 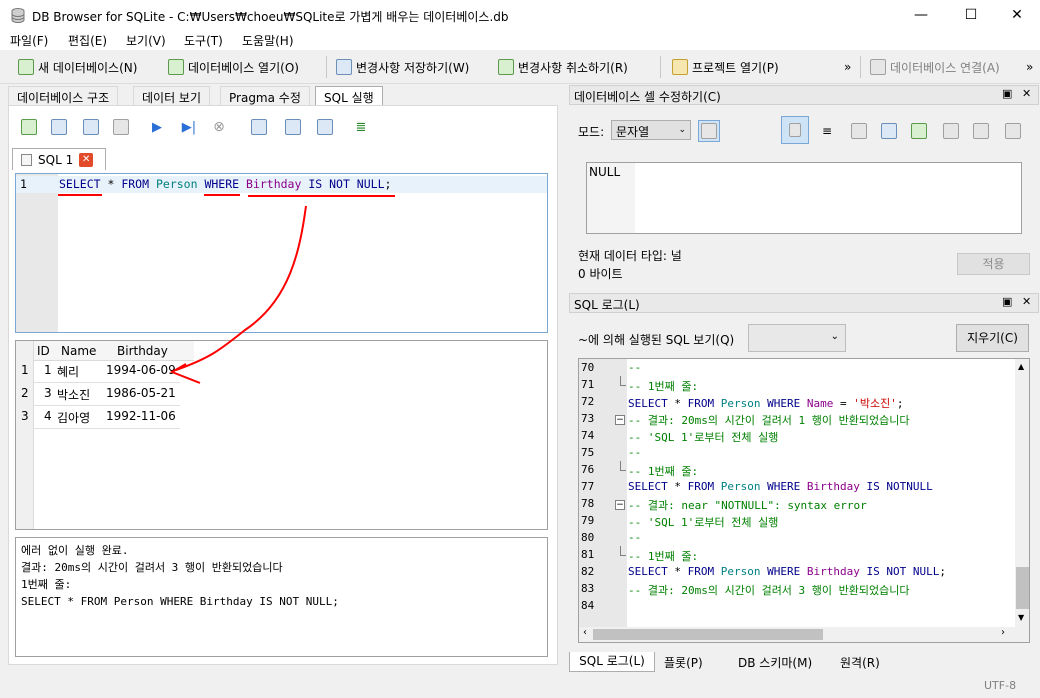 I want to click on word-wrap-button: ≡, so click(x=827, y=131).